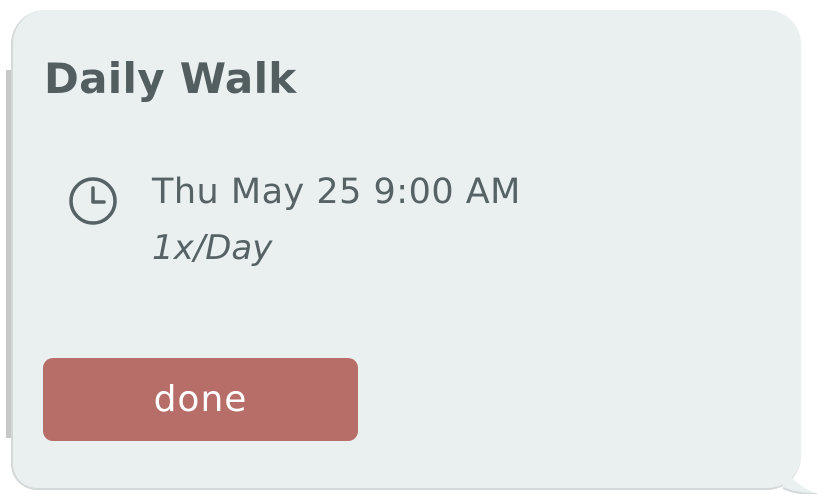  What do you see at coordinates (212, 248) in the screenshot?
I see `schedule-frequency: 1x/Day` at bounding box center [212, 248].